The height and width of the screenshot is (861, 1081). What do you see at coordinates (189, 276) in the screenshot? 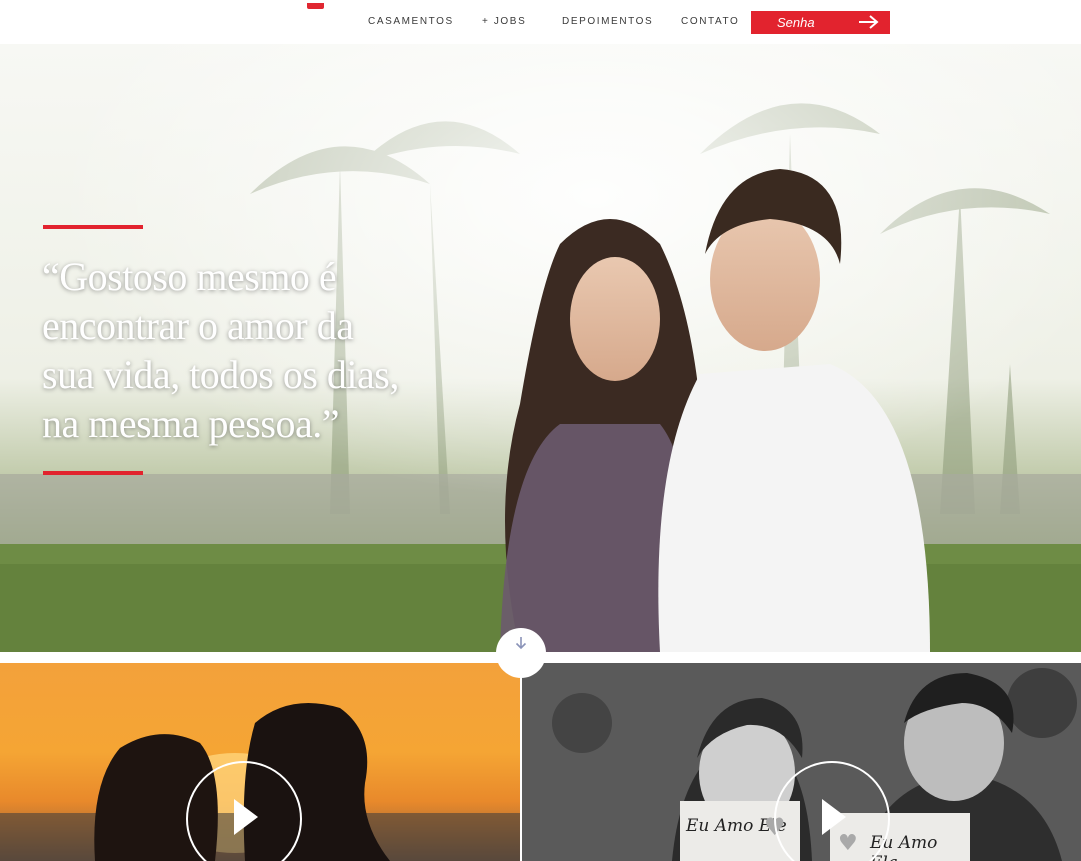
I see `quote-line: “Gostoso mesmo é` at bounding box center [189, 276].